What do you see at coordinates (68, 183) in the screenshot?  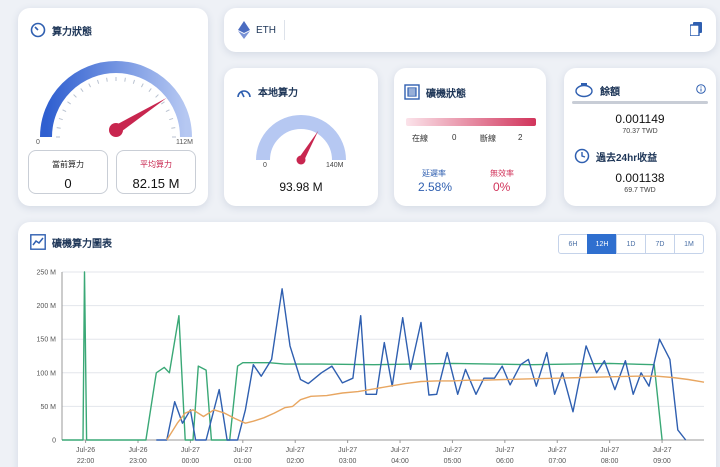 I see `current-hashrate-value: 0` at bounding box center [68, 183].